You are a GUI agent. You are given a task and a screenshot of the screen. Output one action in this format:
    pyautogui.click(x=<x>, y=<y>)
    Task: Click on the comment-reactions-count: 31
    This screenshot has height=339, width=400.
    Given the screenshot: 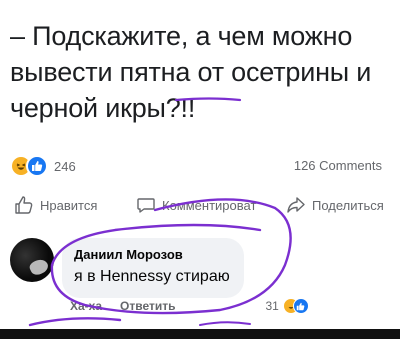 What is the action you would take?
    pyautogui.click(x=272, y=306)
    